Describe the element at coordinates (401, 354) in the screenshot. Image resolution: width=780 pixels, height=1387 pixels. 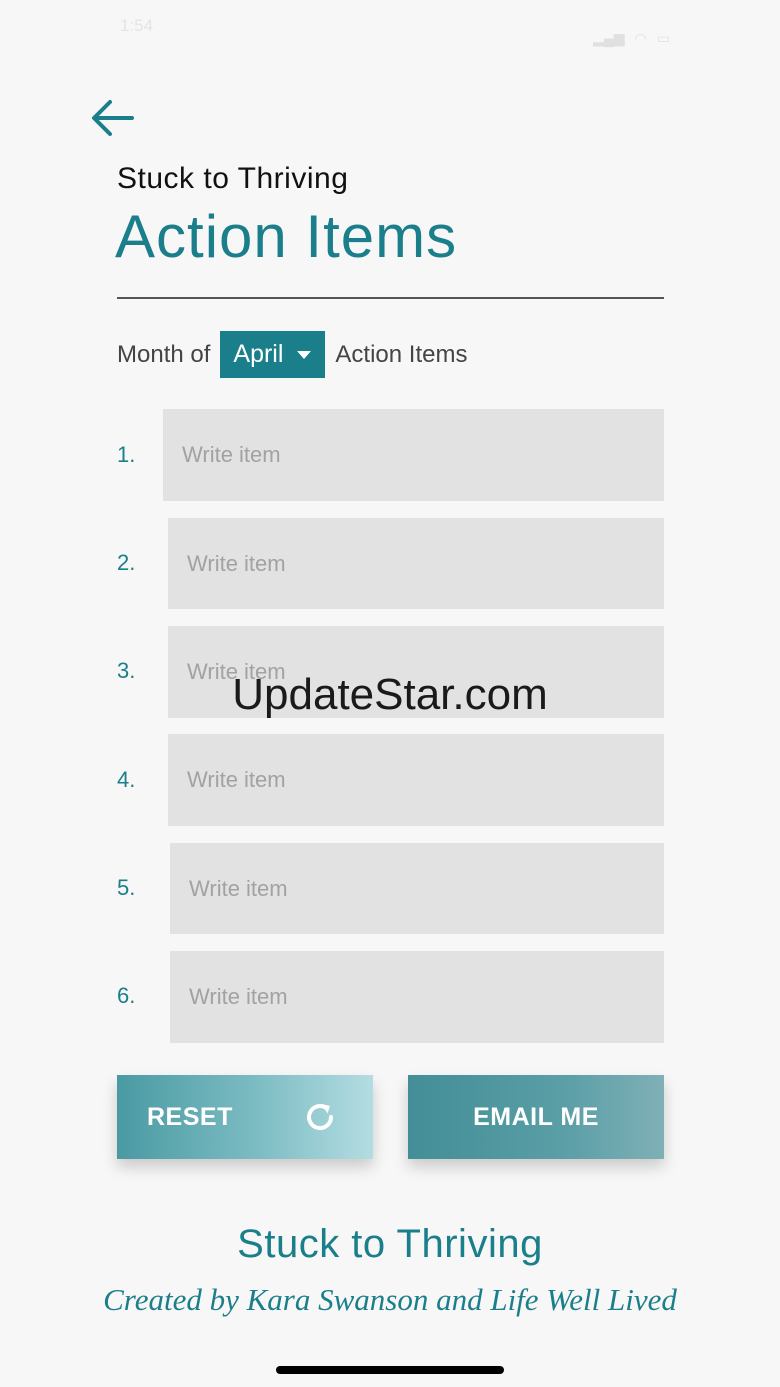
I see `month-suffix: Action Items` at that location.